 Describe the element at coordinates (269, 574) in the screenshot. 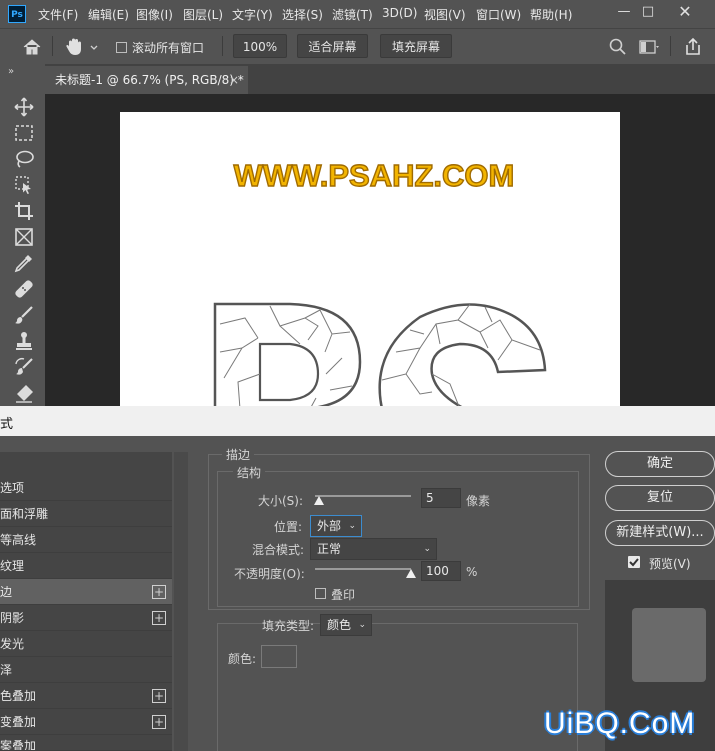

I see `opacity-label: 不透明度(O):` at that location.